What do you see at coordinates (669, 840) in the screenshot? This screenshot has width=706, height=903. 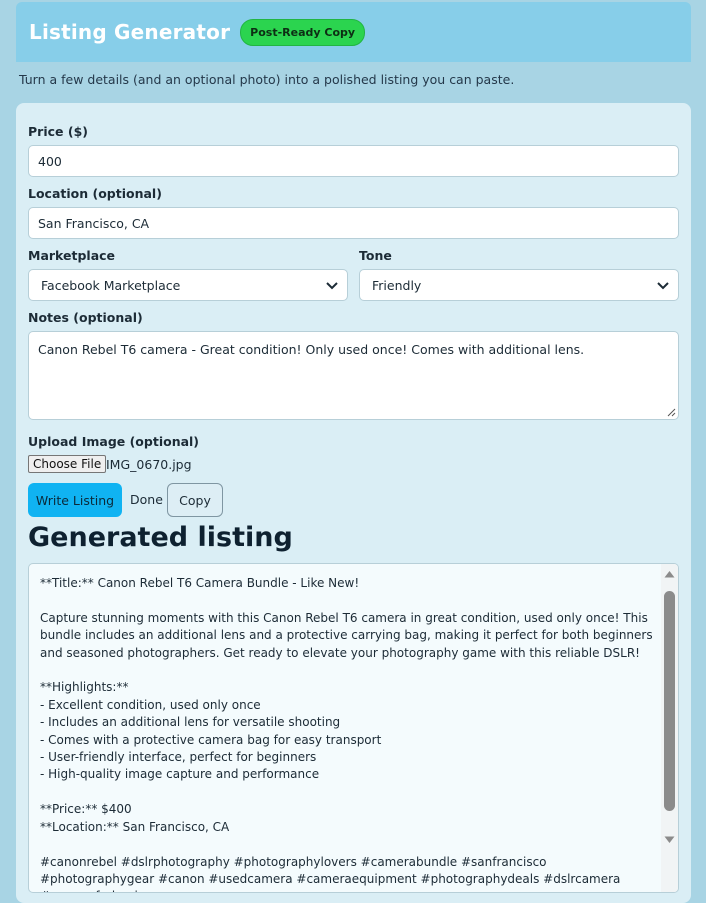 I see `scroll-down-icon` at bounding box center [669, 840].